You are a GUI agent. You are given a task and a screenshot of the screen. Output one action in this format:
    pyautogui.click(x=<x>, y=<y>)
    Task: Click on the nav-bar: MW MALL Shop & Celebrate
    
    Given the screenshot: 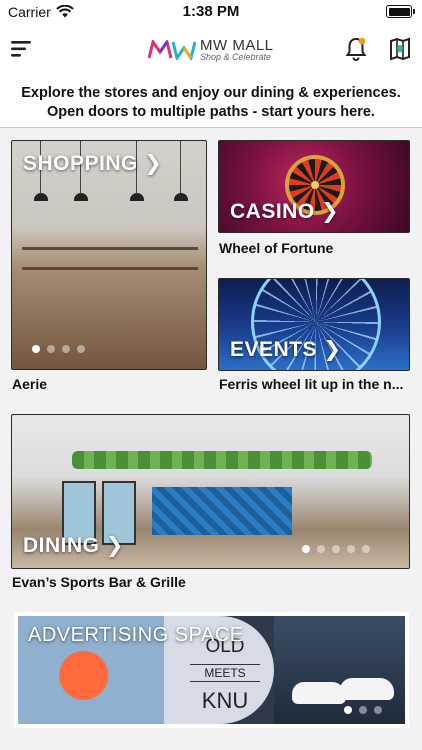 What is the action you would take?
    pyautogui.click(x=211, y=50)
    